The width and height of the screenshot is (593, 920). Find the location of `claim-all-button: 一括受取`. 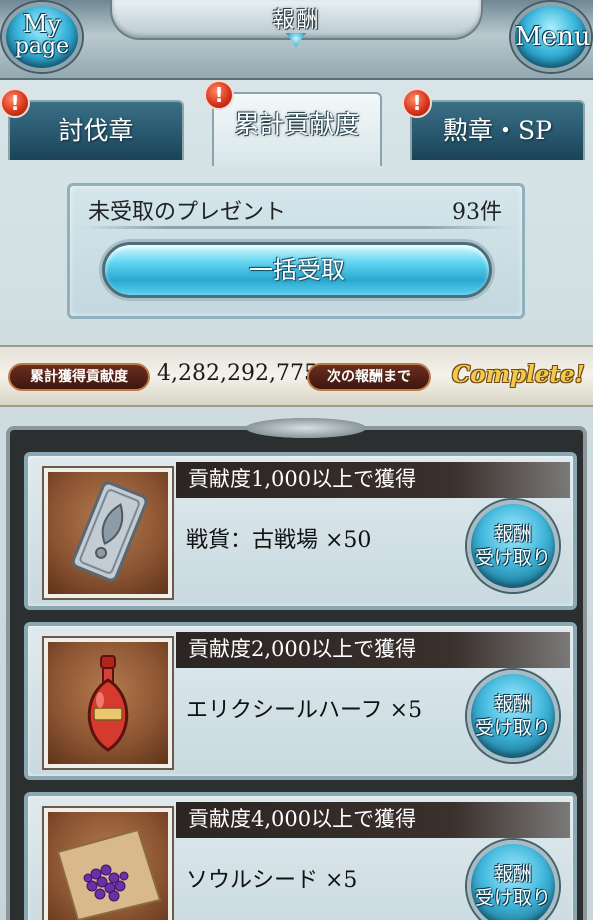

claim-all-button: 一括受取 is located at coordinates (297, 270).